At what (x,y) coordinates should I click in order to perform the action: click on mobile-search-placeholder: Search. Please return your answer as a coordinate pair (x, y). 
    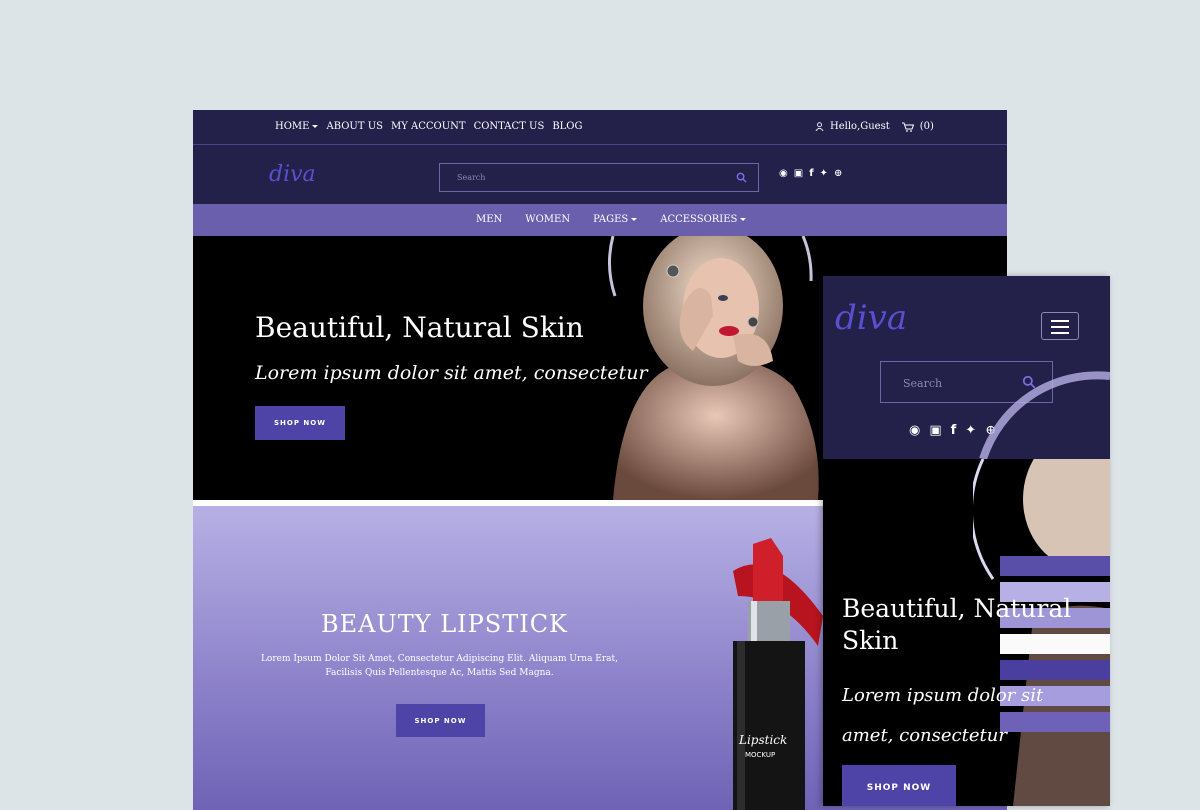
    Looking at the image, I should click on (923, 383).